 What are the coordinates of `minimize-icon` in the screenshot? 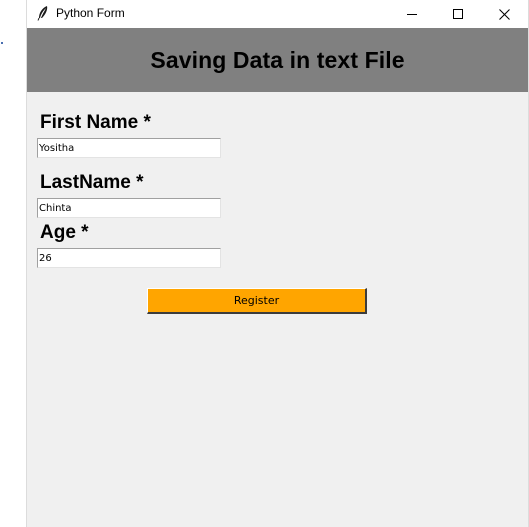 It's located at (412, 14).